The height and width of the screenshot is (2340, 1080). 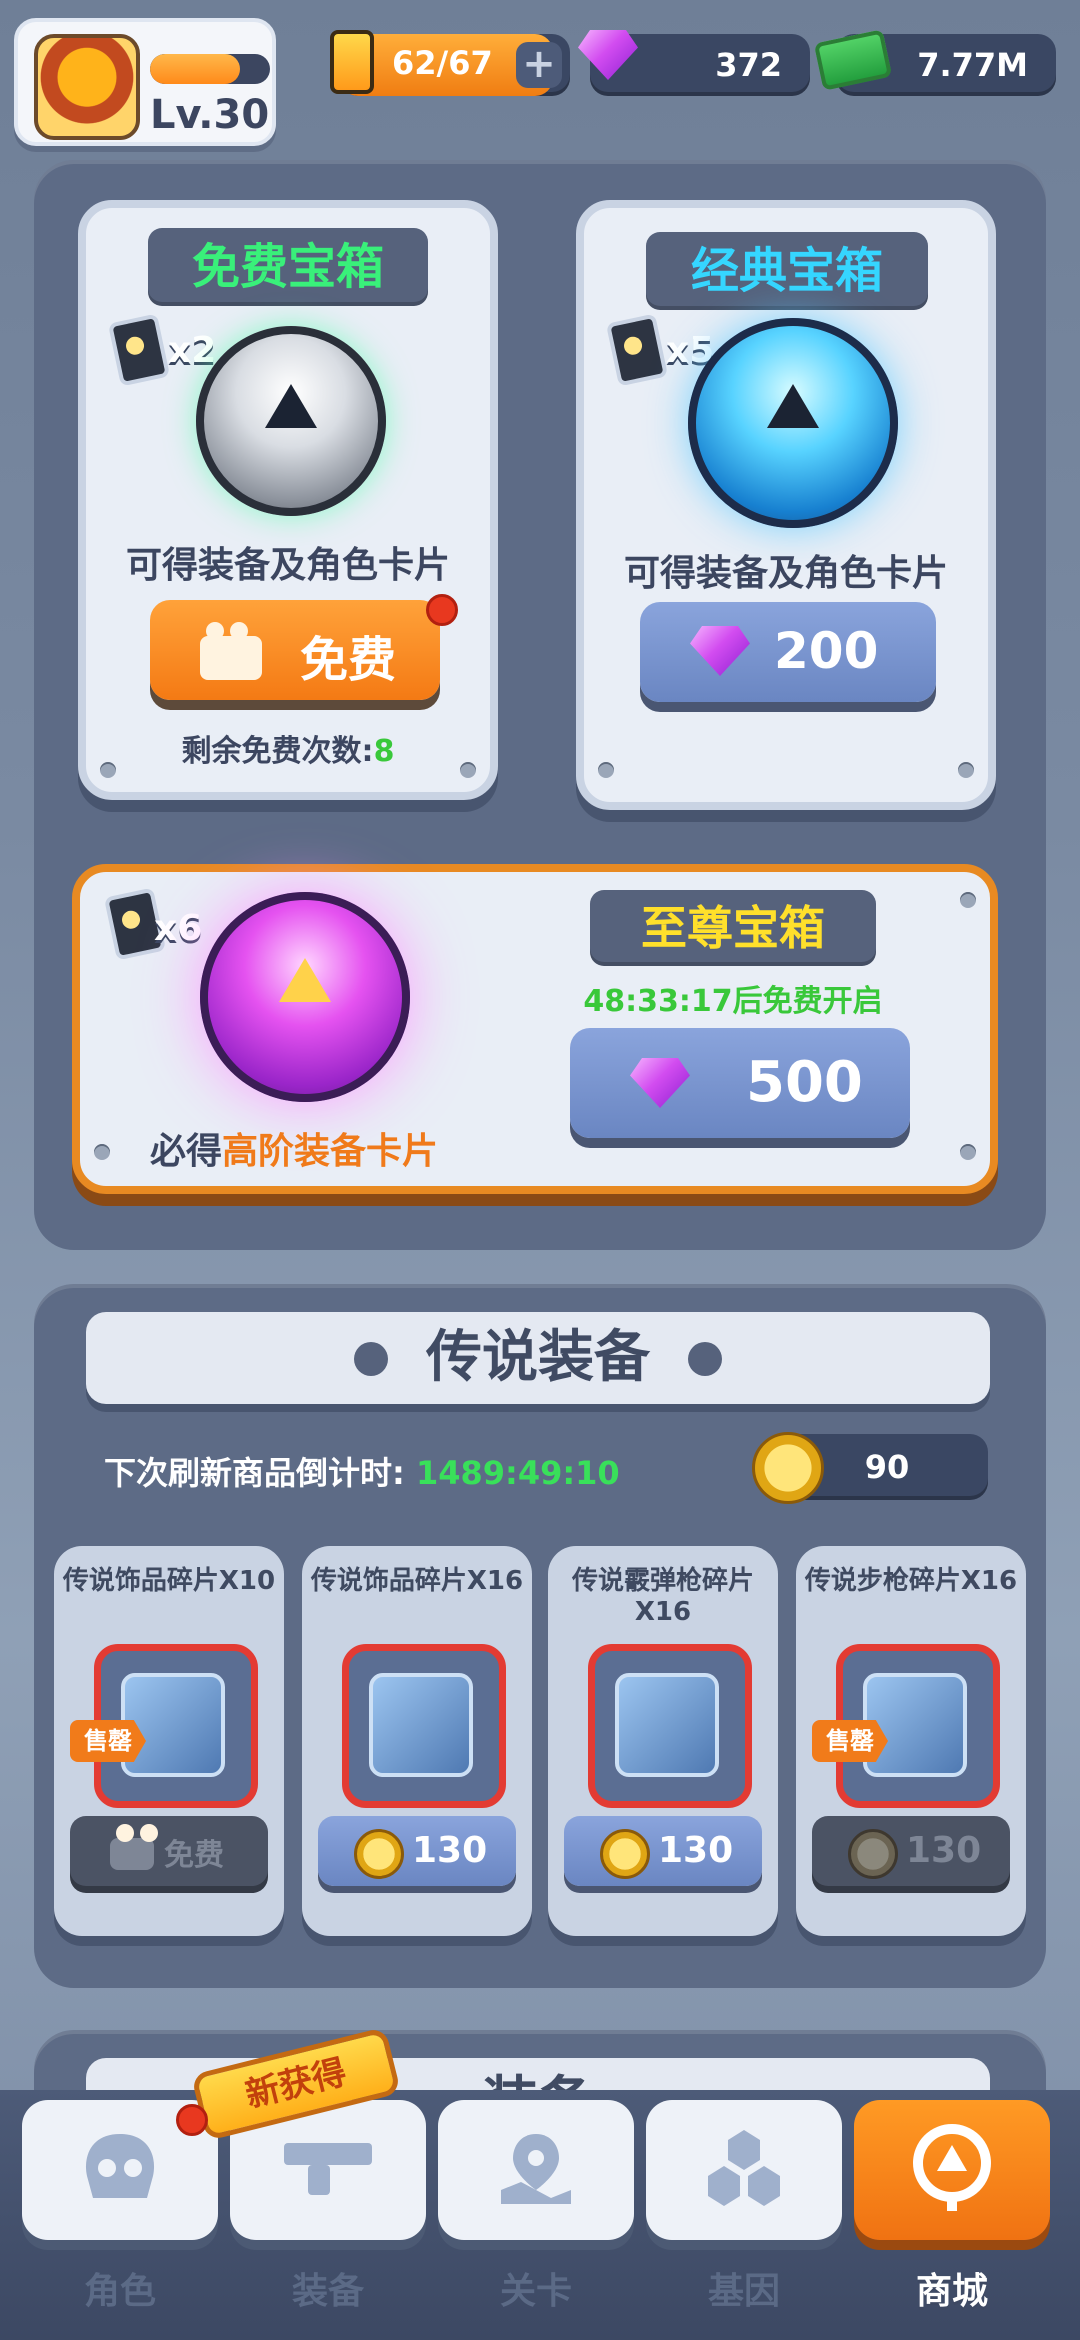 What do you see at coordinates (352, 62) in the screenshot?
I see `battery-icon` at bounding box center [352, 62].